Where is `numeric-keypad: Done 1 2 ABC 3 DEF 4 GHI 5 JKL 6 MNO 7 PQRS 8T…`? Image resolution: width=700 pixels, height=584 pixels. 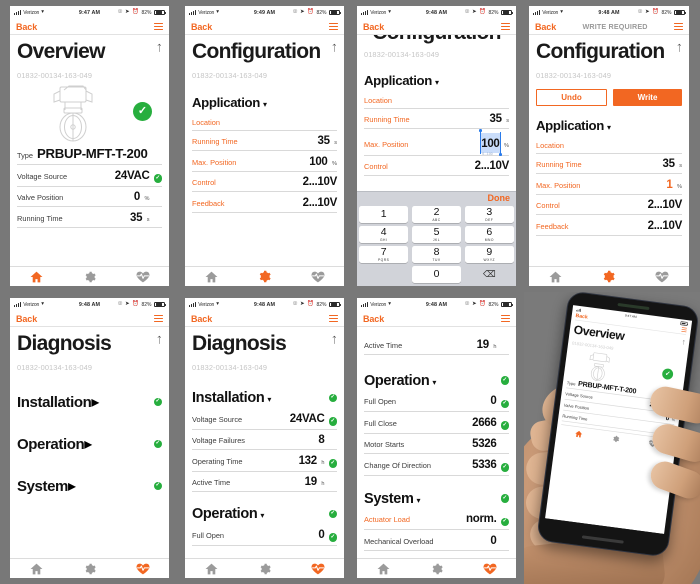
numeric-keypad: Done 1 2 ABC 3 DEF 4 GHI 5 JKL 6 MNO 7 PQRS 8T… is located at coordinates (436, 238).